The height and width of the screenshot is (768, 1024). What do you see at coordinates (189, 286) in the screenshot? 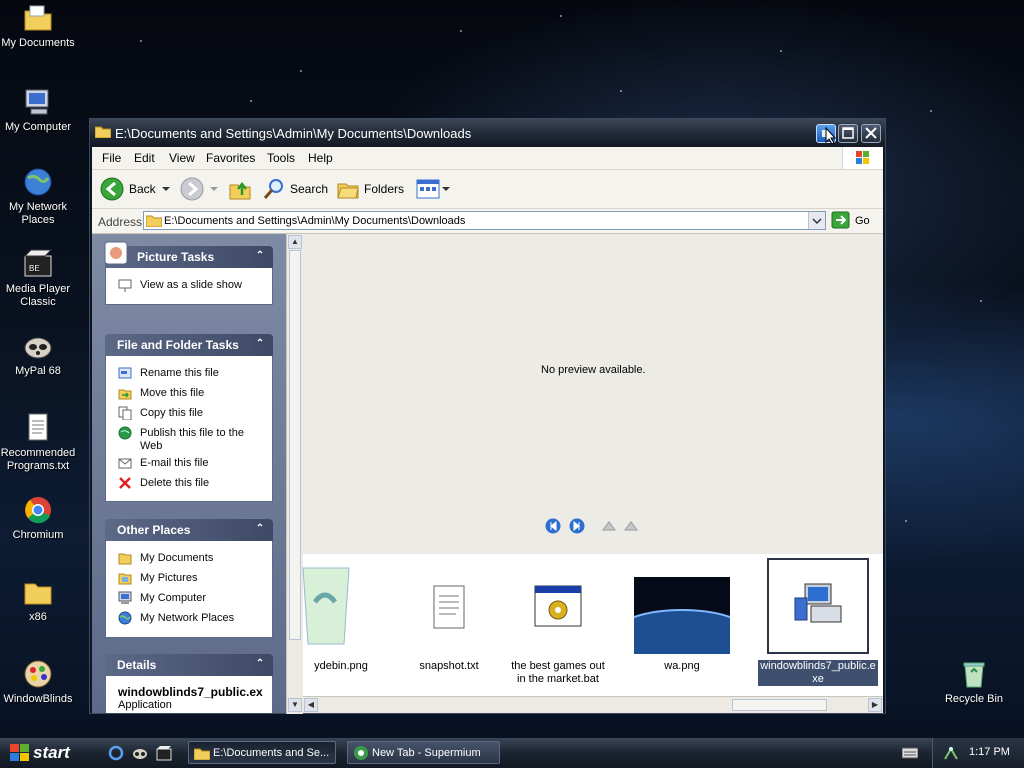
I see `picture-tasks-body: View as a slide show` at bounding box center [189, 286].